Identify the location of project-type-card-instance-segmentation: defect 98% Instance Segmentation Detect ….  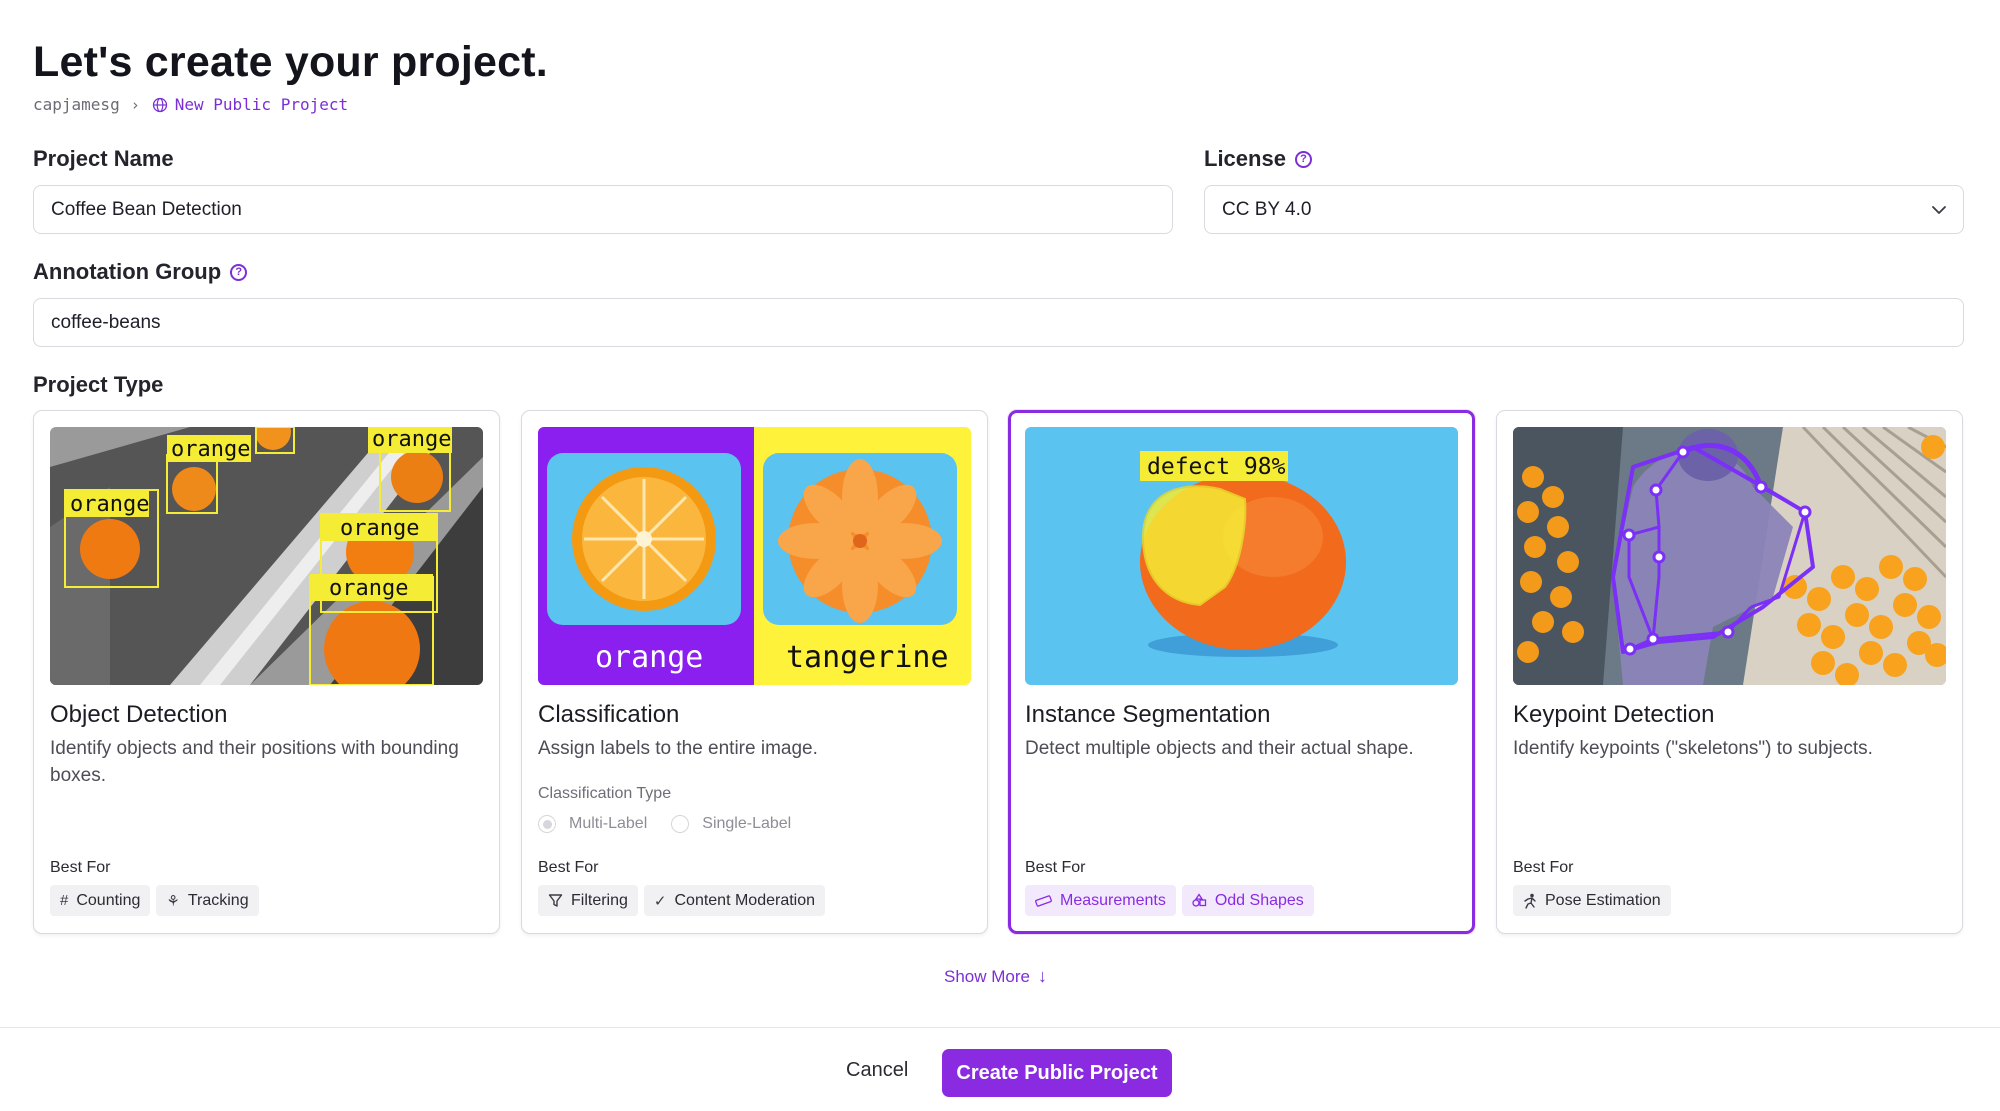
(1241, 672).